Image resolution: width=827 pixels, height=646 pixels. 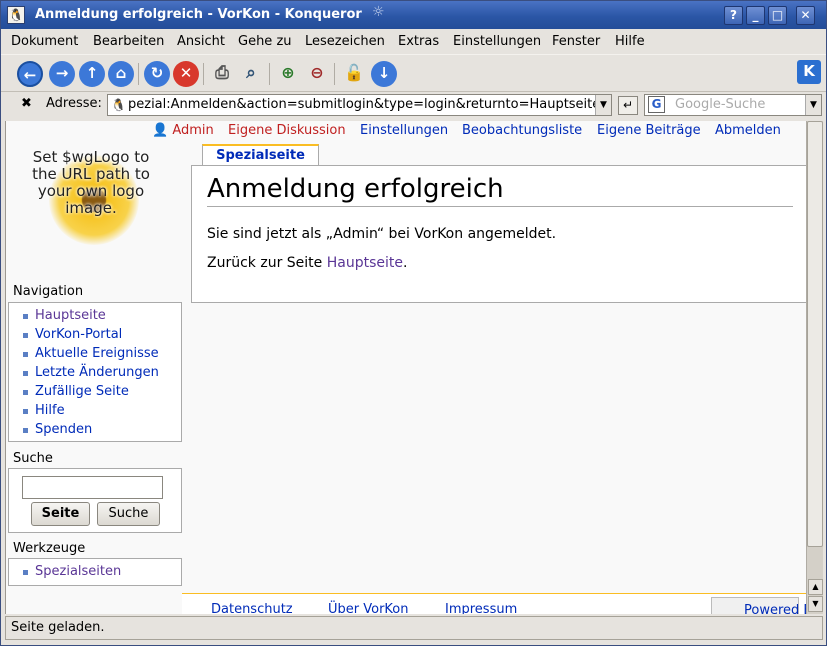 I want to click on scroll-up-icon: ▲, so click(x=815, y=587).